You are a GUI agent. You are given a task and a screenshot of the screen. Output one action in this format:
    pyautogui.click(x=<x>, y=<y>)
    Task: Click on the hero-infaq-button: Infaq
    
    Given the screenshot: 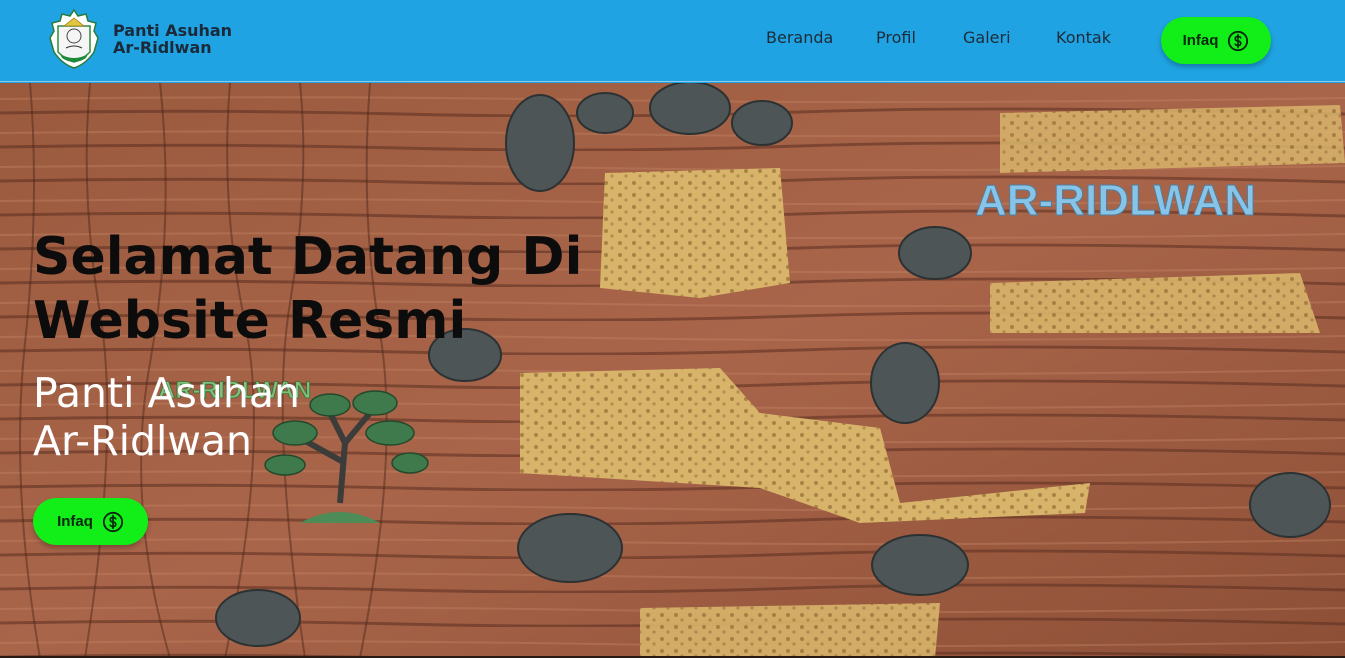 What is the action you would take?
    pyautogui.click(x=90, y=521)
    